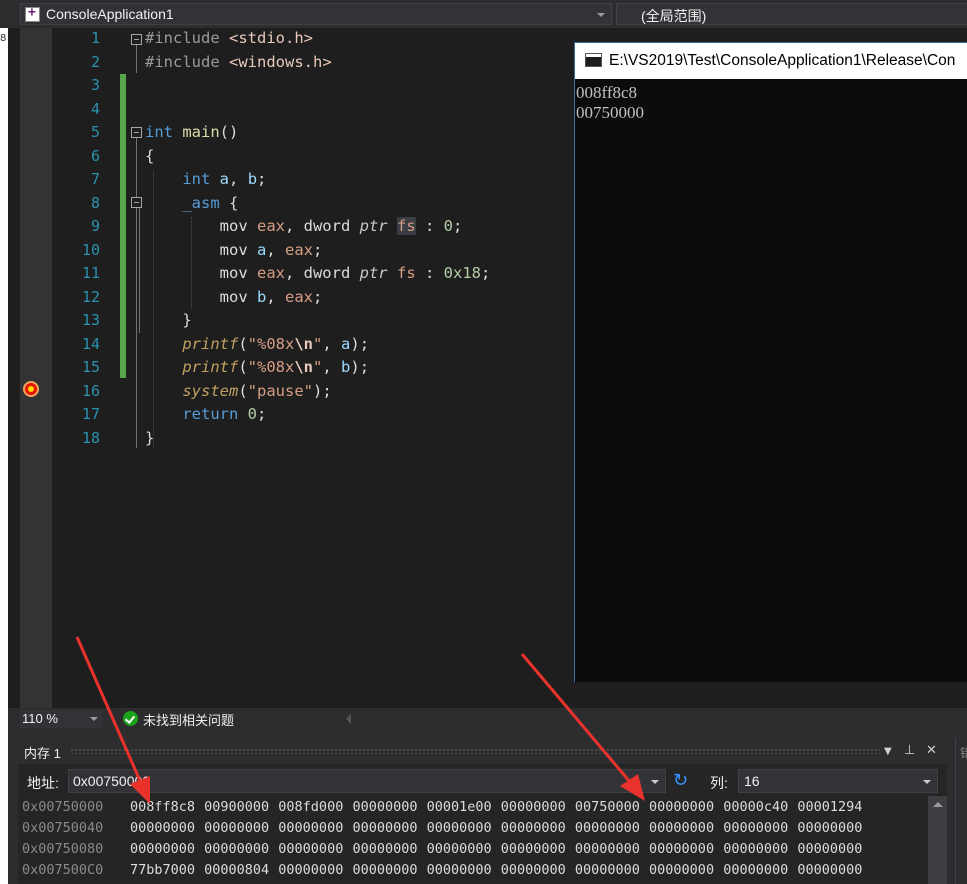 The width and height of the screenshot is (967, 884). I want to click on code-text: mov b, eax;, so click(234, 297).